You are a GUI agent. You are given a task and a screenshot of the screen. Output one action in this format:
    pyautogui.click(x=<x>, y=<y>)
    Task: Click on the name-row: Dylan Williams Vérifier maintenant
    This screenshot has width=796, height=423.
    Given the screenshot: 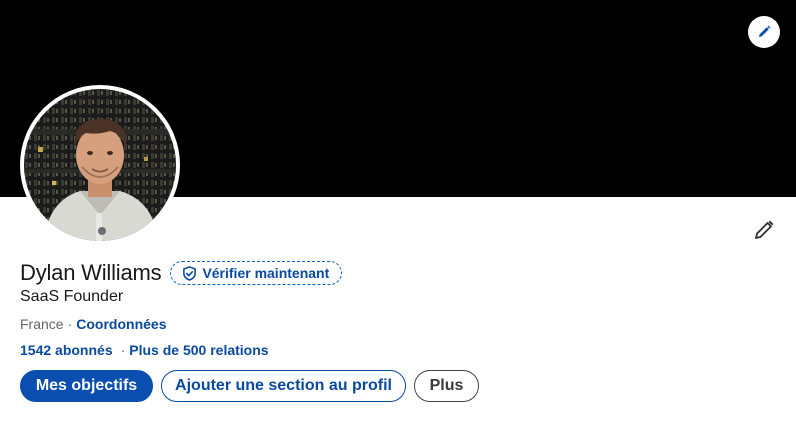 What is the action you would take?
    pyautogui.click(x=181, y=273)
    